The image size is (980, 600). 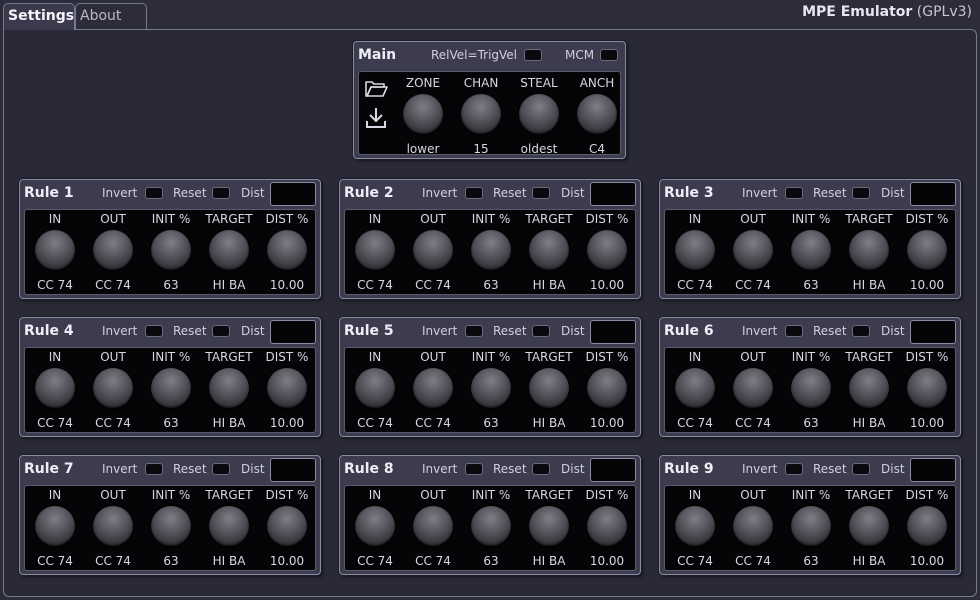 I want to click on dist-value: 10.00, so click(x=927, y=285).